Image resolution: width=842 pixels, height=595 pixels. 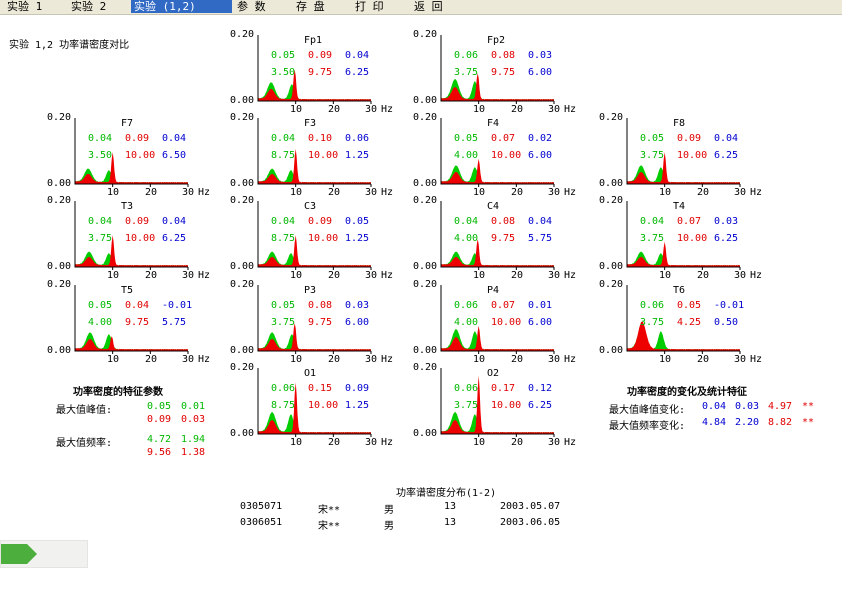 What do you see at coordinates (262, 6) in the screenshot?
I see `menu-item-4: 参 数` at bounding box center [262, 6].